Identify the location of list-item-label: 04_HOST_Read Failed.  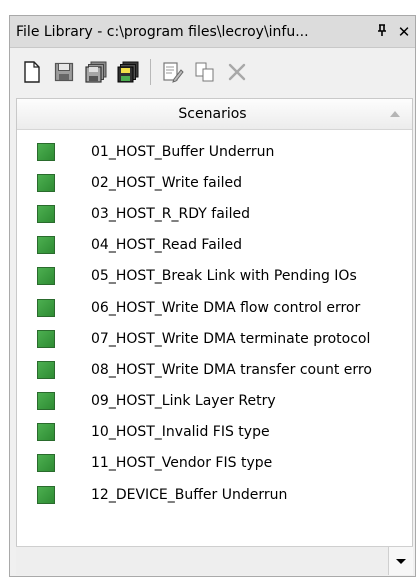
(167, 245).